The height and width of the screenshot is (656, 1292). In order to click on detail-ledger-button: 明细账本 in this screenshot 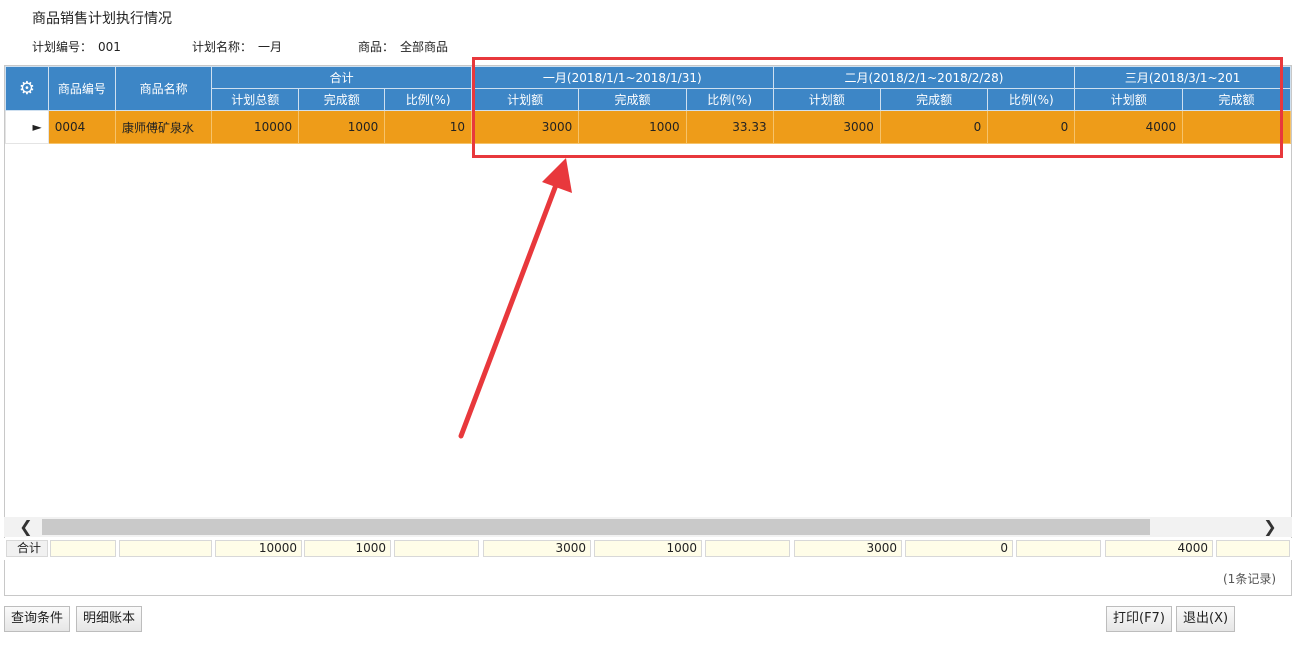, I will do `click(109, 619)`.